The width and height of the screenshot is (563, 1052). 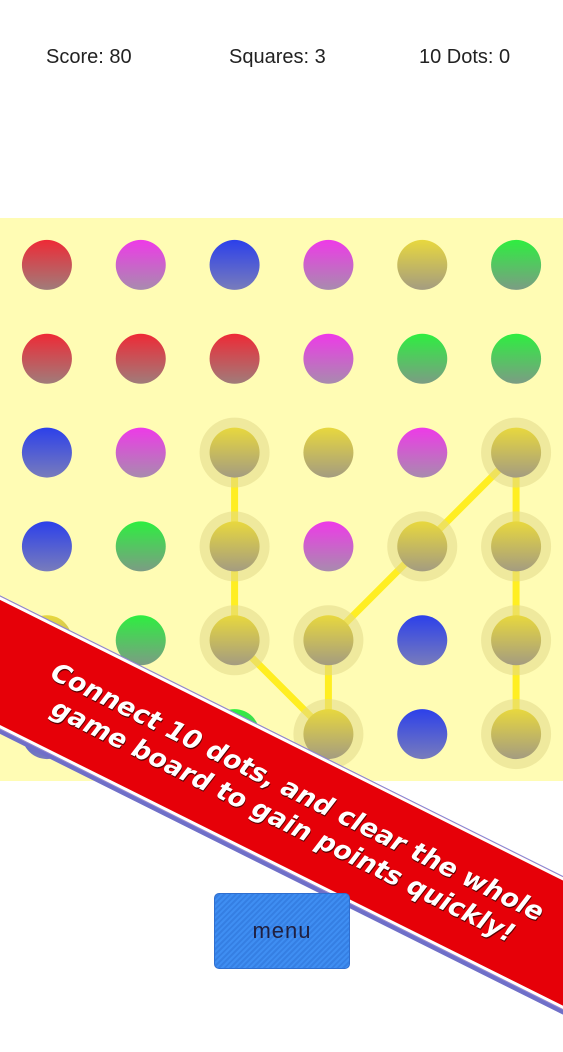 I want to click on dot-magenta-r0c1, so click(x=140, y=264).